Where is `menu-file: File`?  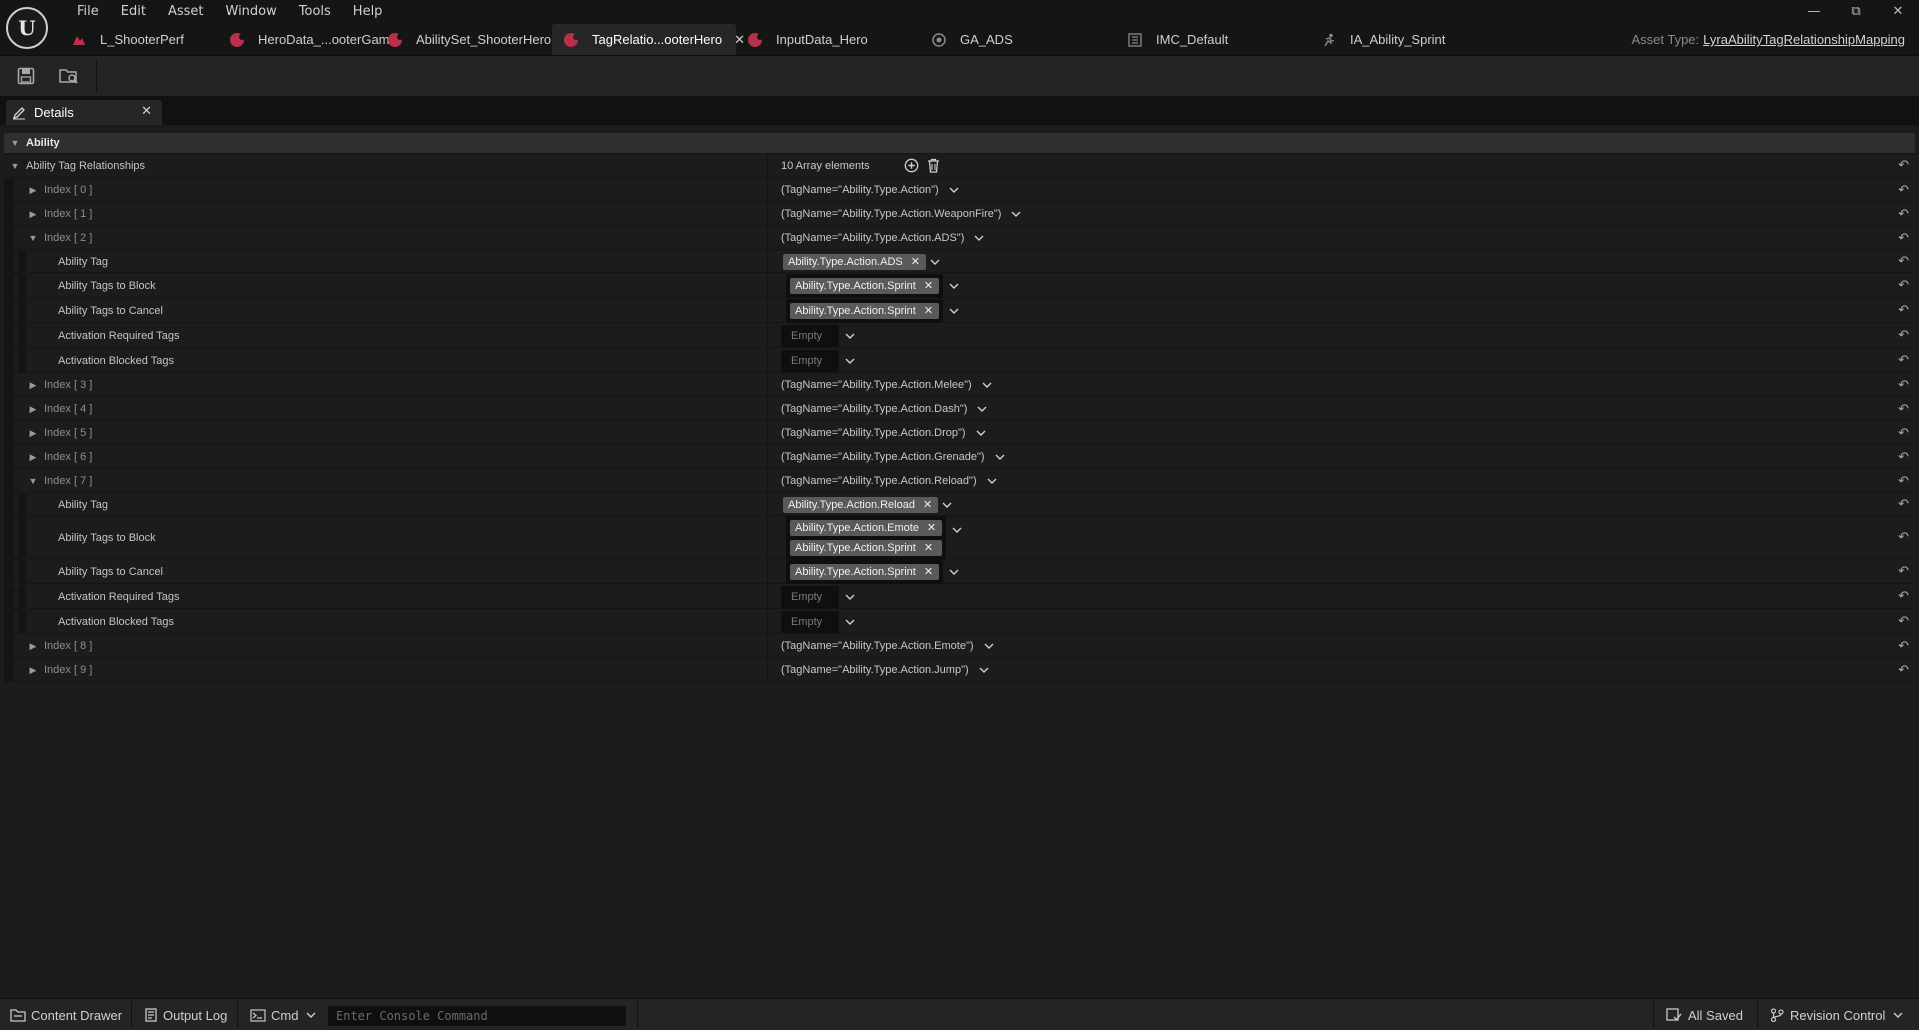
menu-file: File is located at coordinates (88, 12).